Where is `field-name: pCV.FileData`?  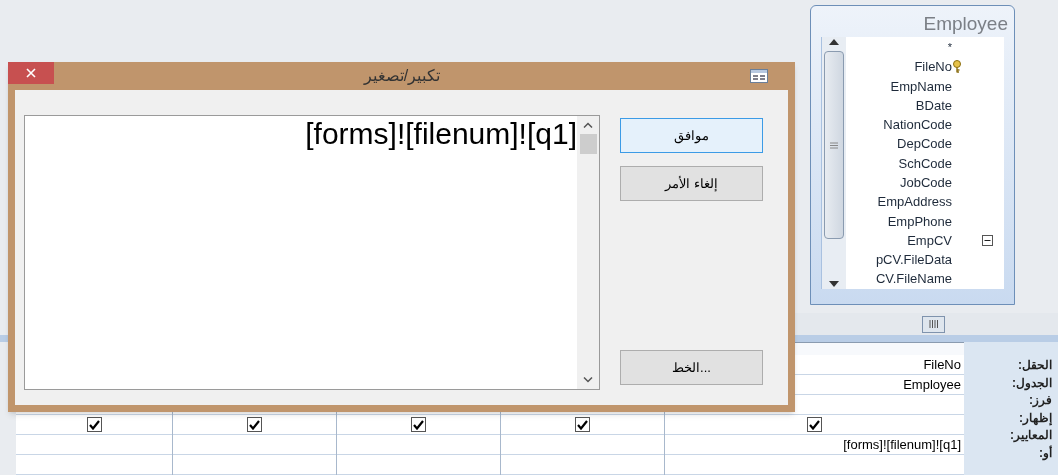
field-name: pCV.FileData is located at coordinates (913, 260).